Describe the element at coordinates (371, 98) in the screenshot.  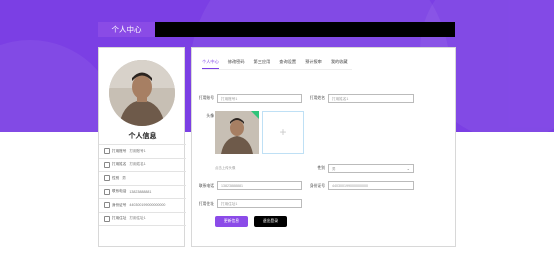
I see `name-input: 打用姓名1` at that location.